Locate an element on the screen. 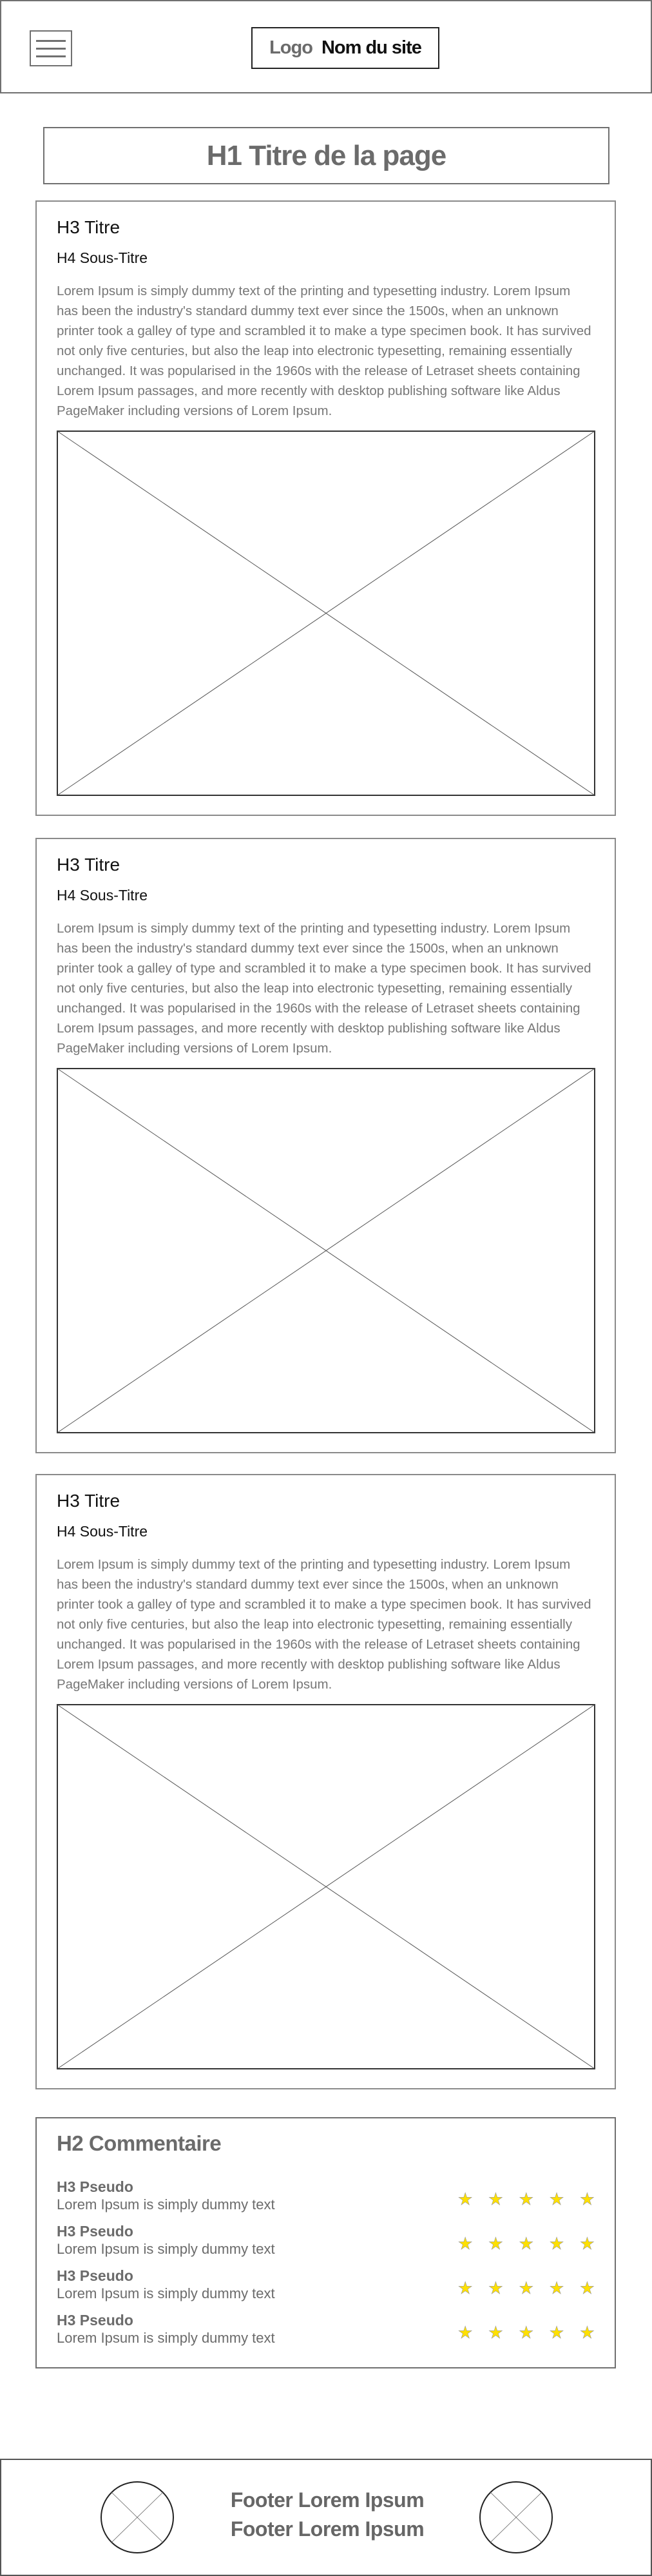  footer-line-1: Footer Lorem Ipsum is located at coordinates (327, 2500).